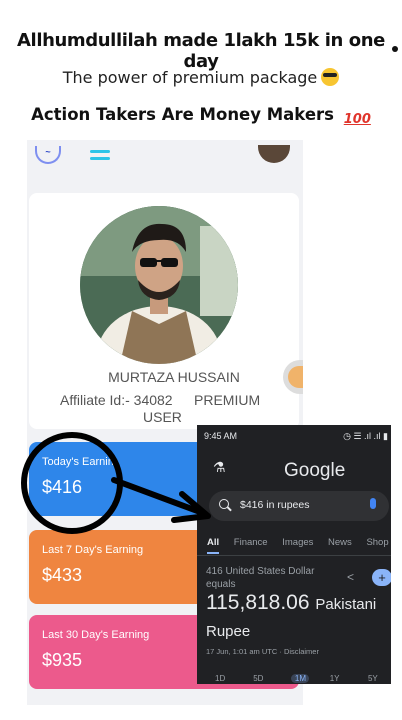 The image size is (402, 720). I want to click on headline-subtitle: The power of premium package, so click(201, 77).